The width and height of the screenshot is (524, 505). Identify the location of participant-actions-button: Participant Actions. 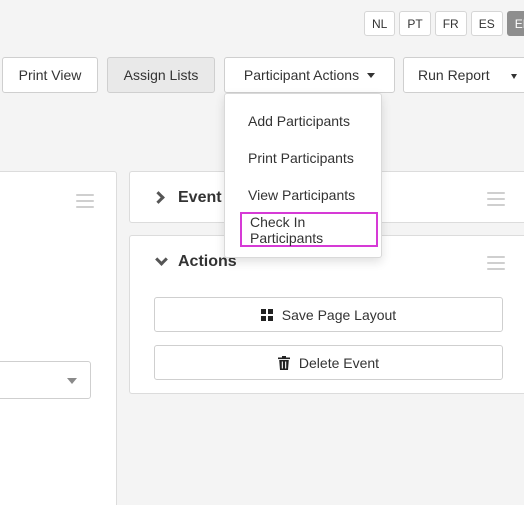
(309, 75).